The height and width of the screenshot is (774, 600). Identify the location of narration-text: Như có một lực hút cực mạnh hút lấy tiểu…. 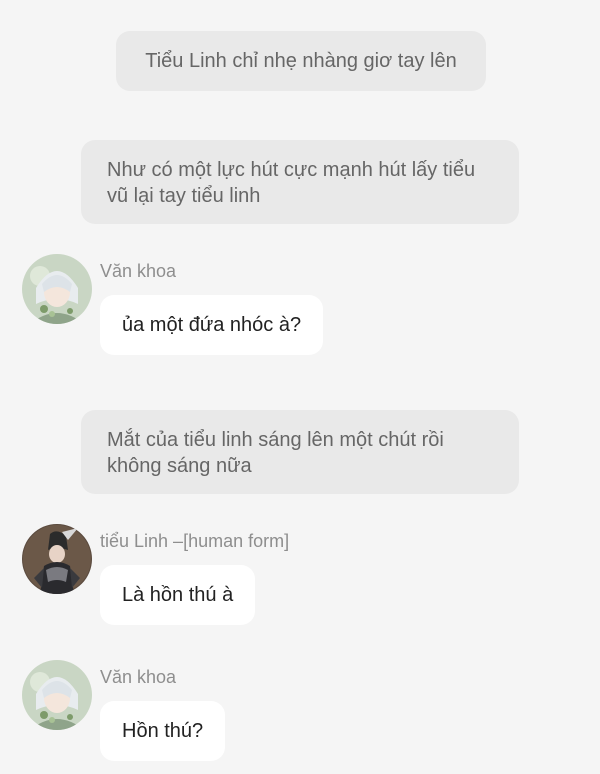
(291, 183).